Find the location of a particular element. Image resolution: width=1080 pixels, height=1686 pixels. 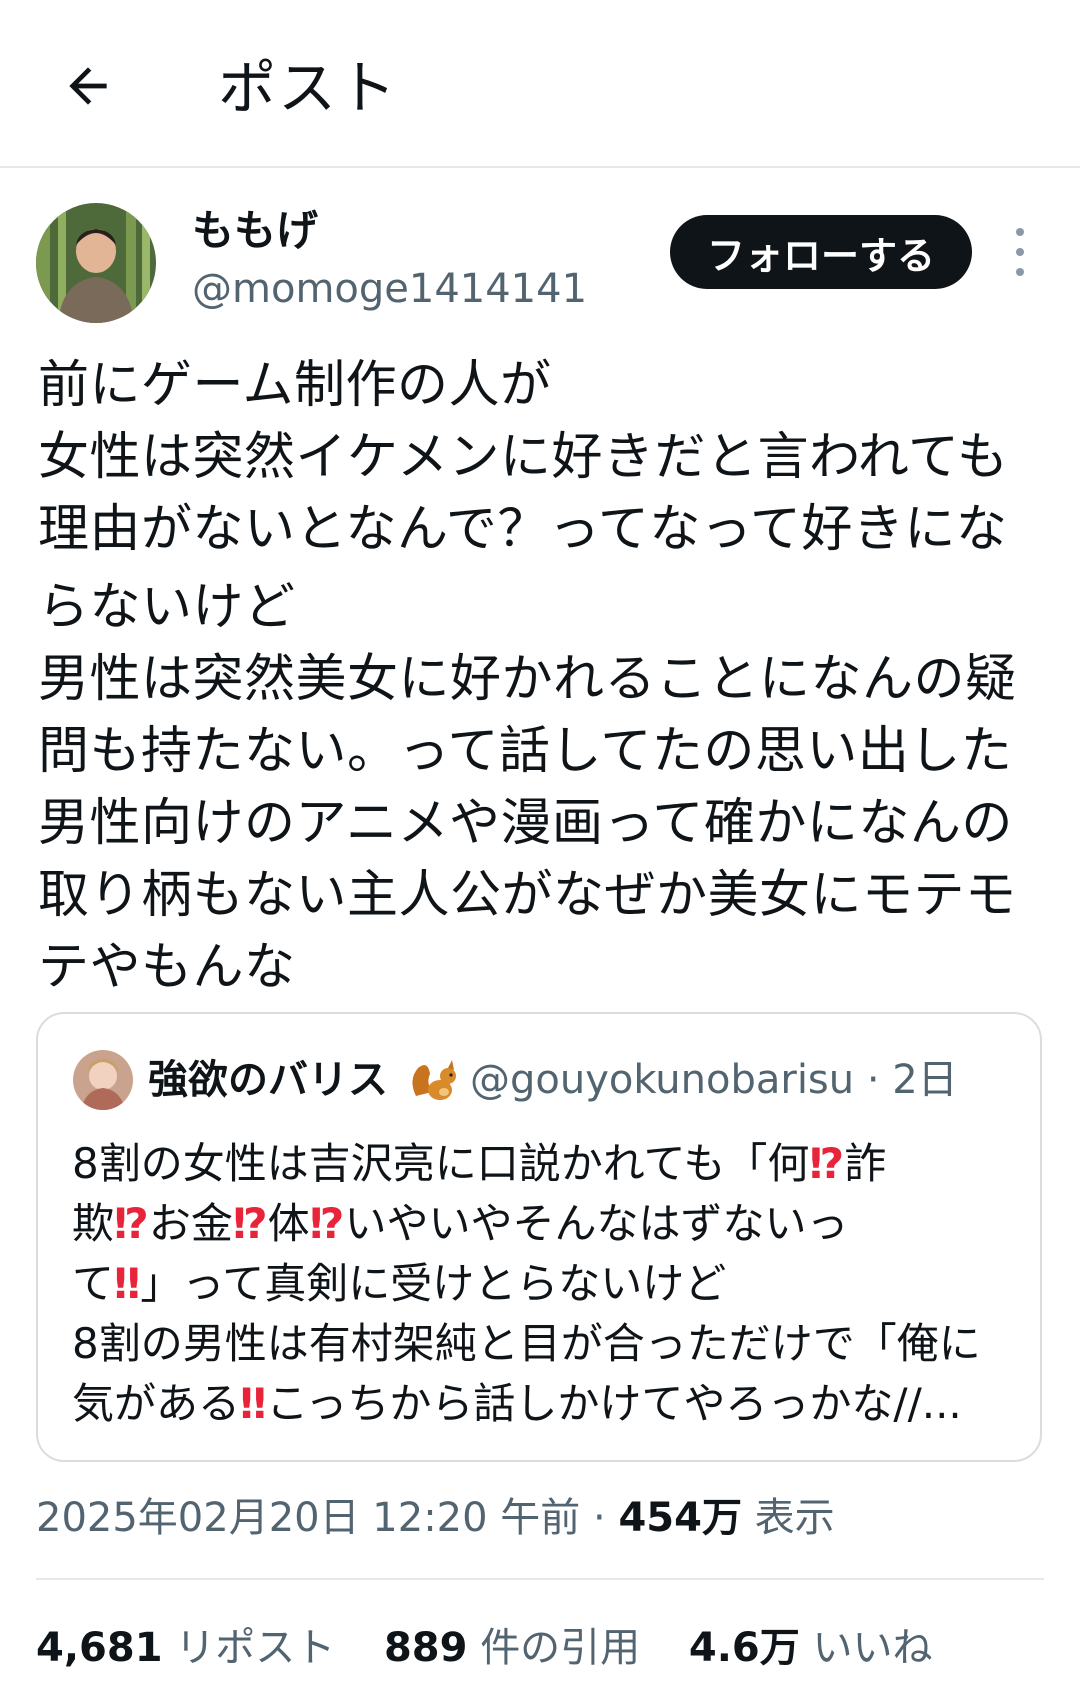

quoted-meta: @gouyokunobarisu · 2日 is located at coordinates (714, 1080).